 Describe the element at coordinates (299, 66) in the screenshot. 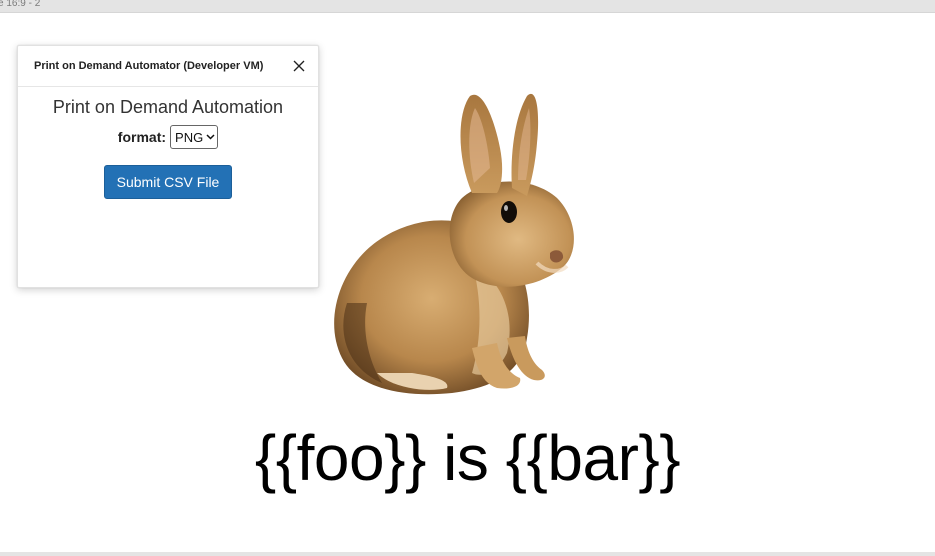

I see `close-icon` at that location.